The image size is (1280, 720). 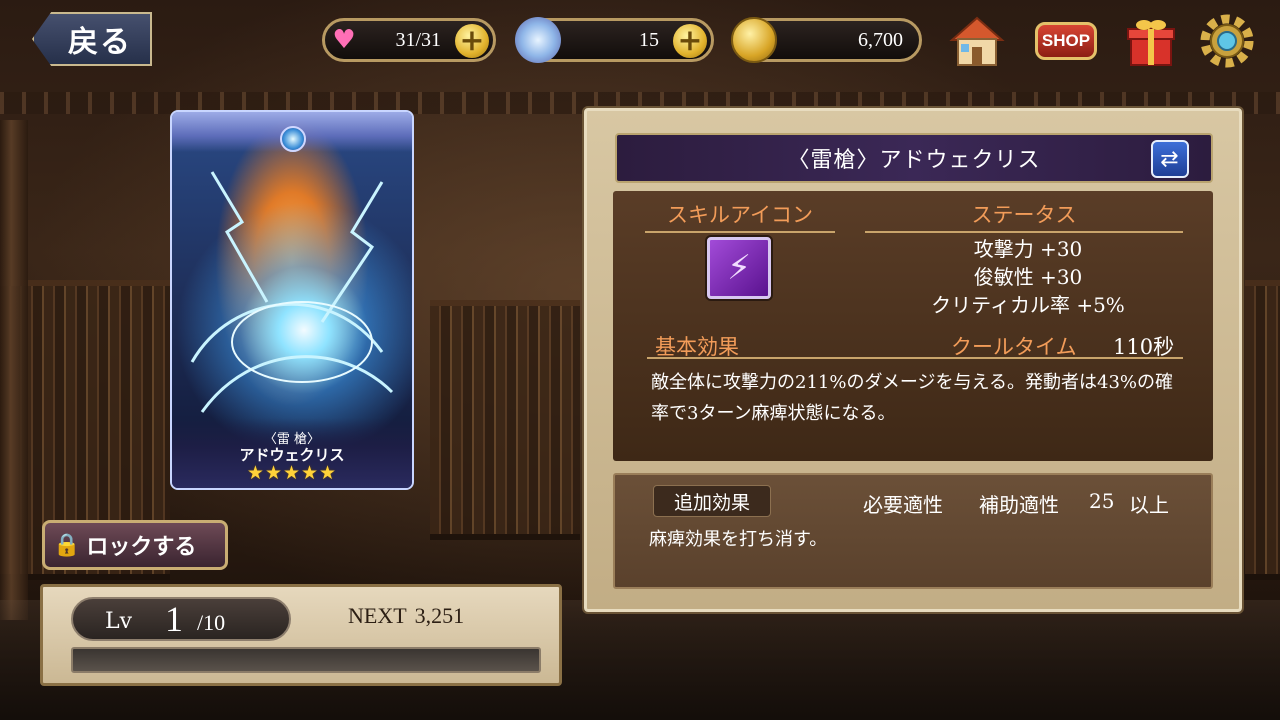 I want to click on stat-line: 攻撃力 +30, so click(x=1028, y=249).